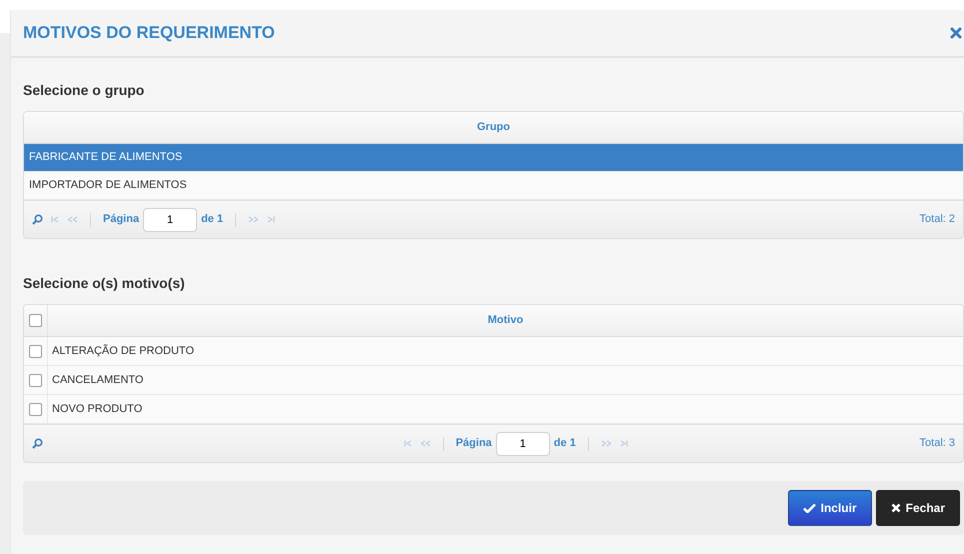  I want to click on group-row: FABRICANTE DE ALIMENTOS, so click(493, 158).